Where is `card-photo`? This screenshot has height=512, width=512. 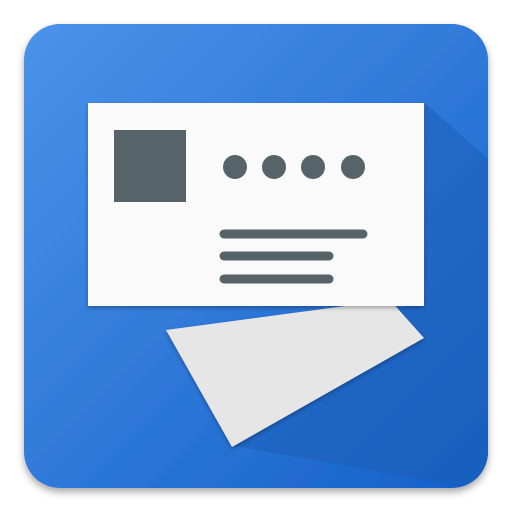 card-photo is located at coordinates (150, 166).